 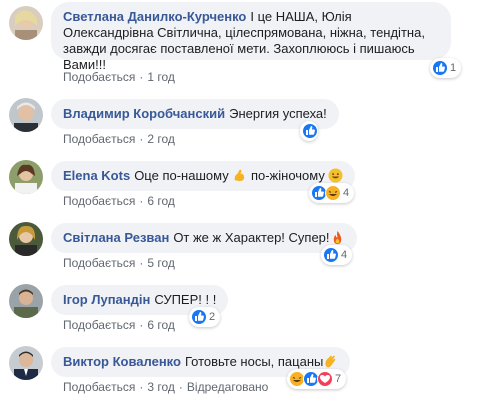 I want to click on timestamp: 3 год, so click(x=161, y=387).